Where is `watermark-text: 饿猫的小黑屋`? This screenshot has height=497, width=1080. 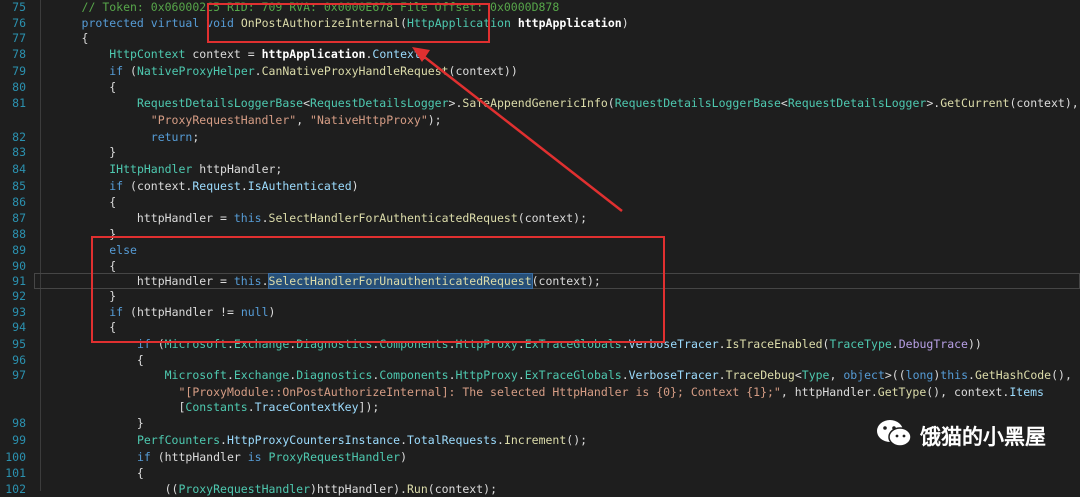
watermark-text: 饿猫的小黑屋 is located at coordinates (983, 437).